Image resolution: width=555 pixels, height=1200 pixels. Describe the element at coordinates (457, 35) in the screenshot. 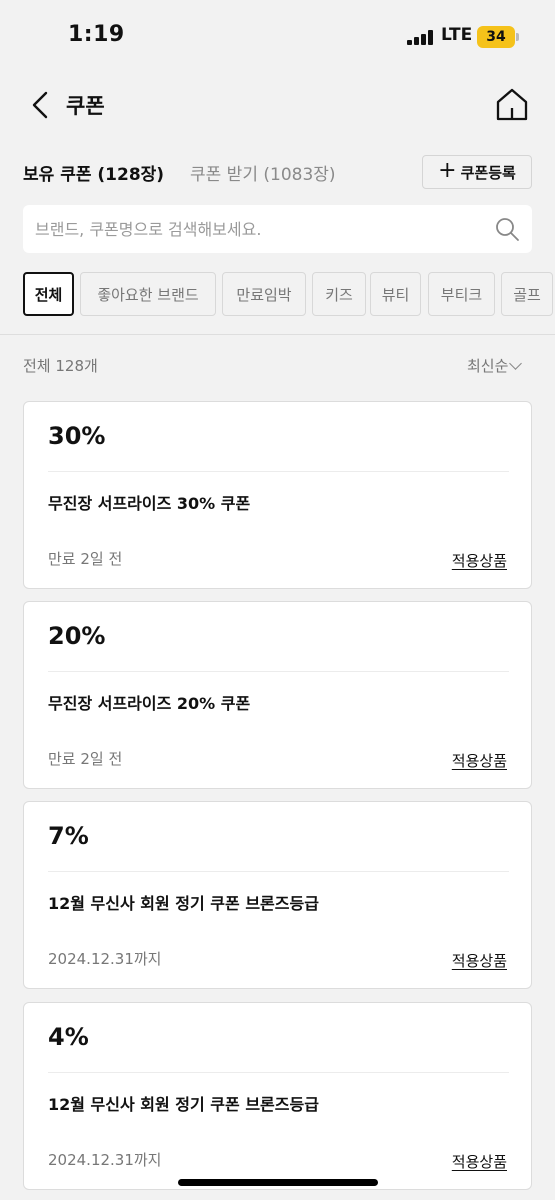

I see `network-label: LTE` at that location.